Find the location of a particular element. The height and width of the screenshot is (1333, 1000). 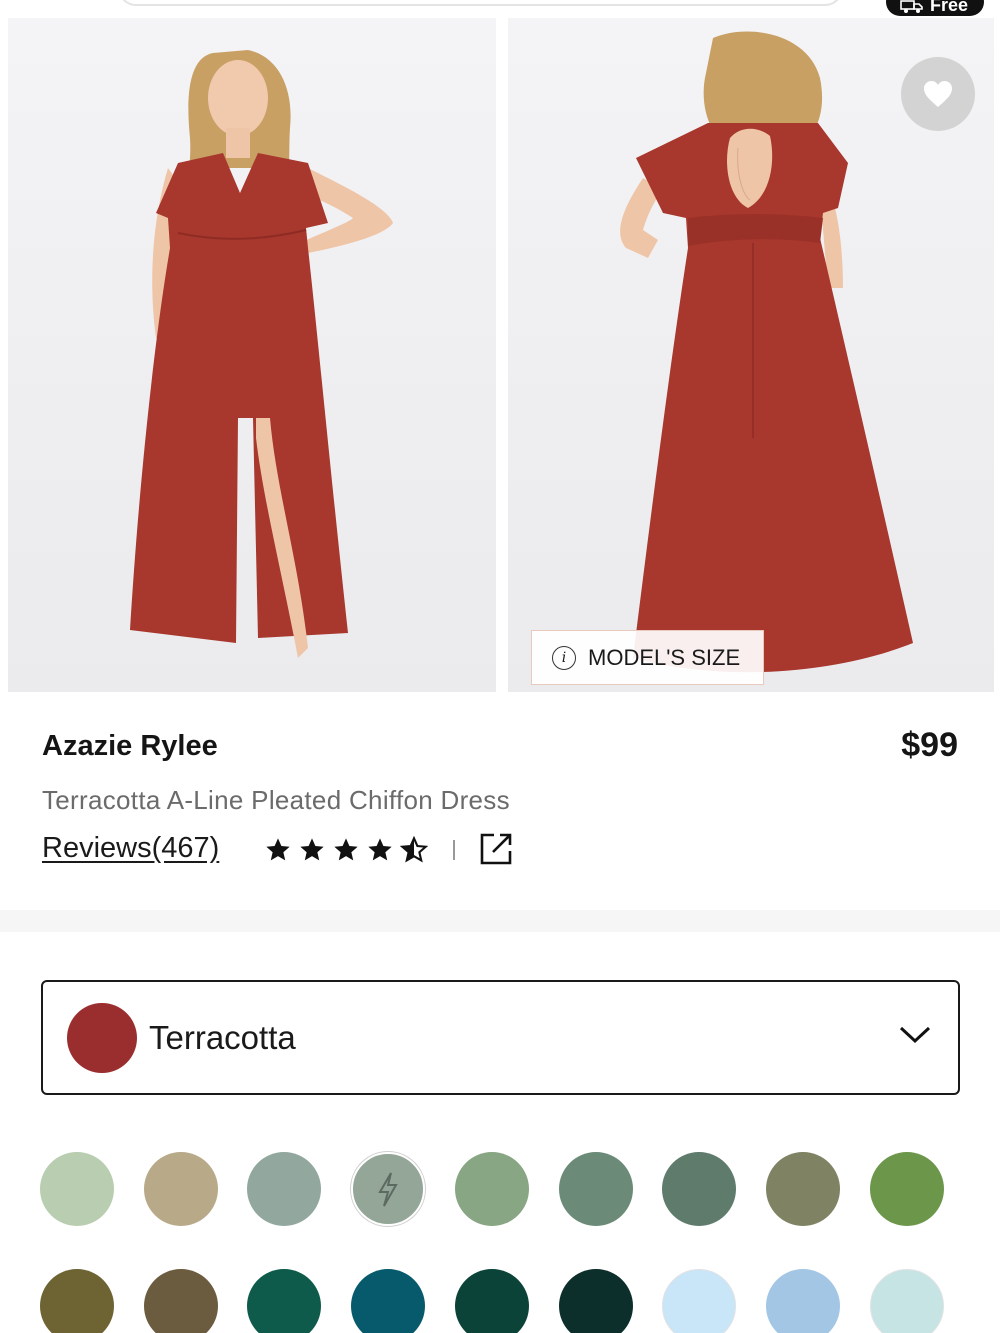

favorite-button is located at coordinates (938, 94).